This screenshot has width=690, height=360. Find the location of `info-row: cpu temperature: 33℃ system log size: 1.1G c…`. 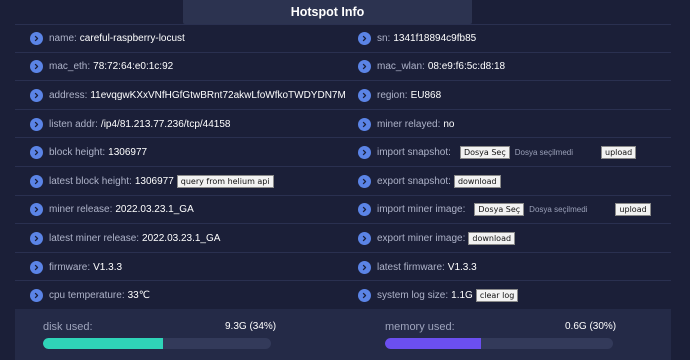

info-row: cpu temperature: 33℃ system log size: 1.1G c… is located at coordinates (343, 295).